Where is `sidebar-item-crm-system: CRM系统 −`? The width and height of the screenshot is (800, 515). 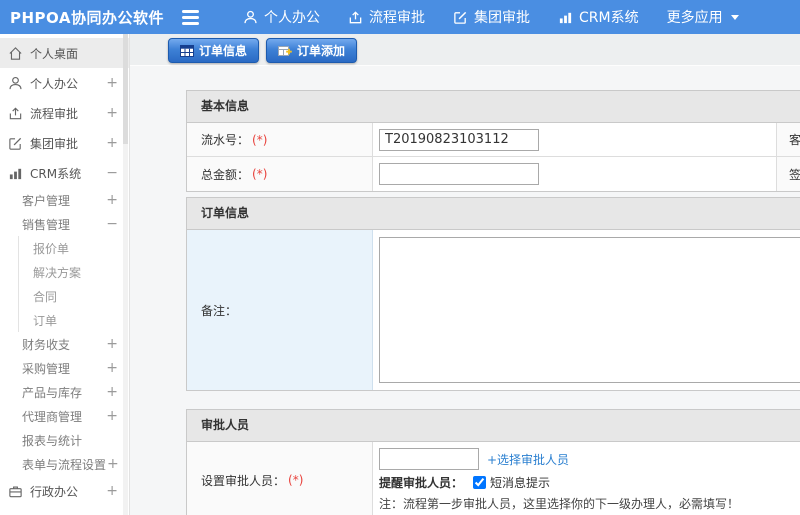 sidebar-item-crm-system: CRM系统 − is located at coordinates (64, 173).